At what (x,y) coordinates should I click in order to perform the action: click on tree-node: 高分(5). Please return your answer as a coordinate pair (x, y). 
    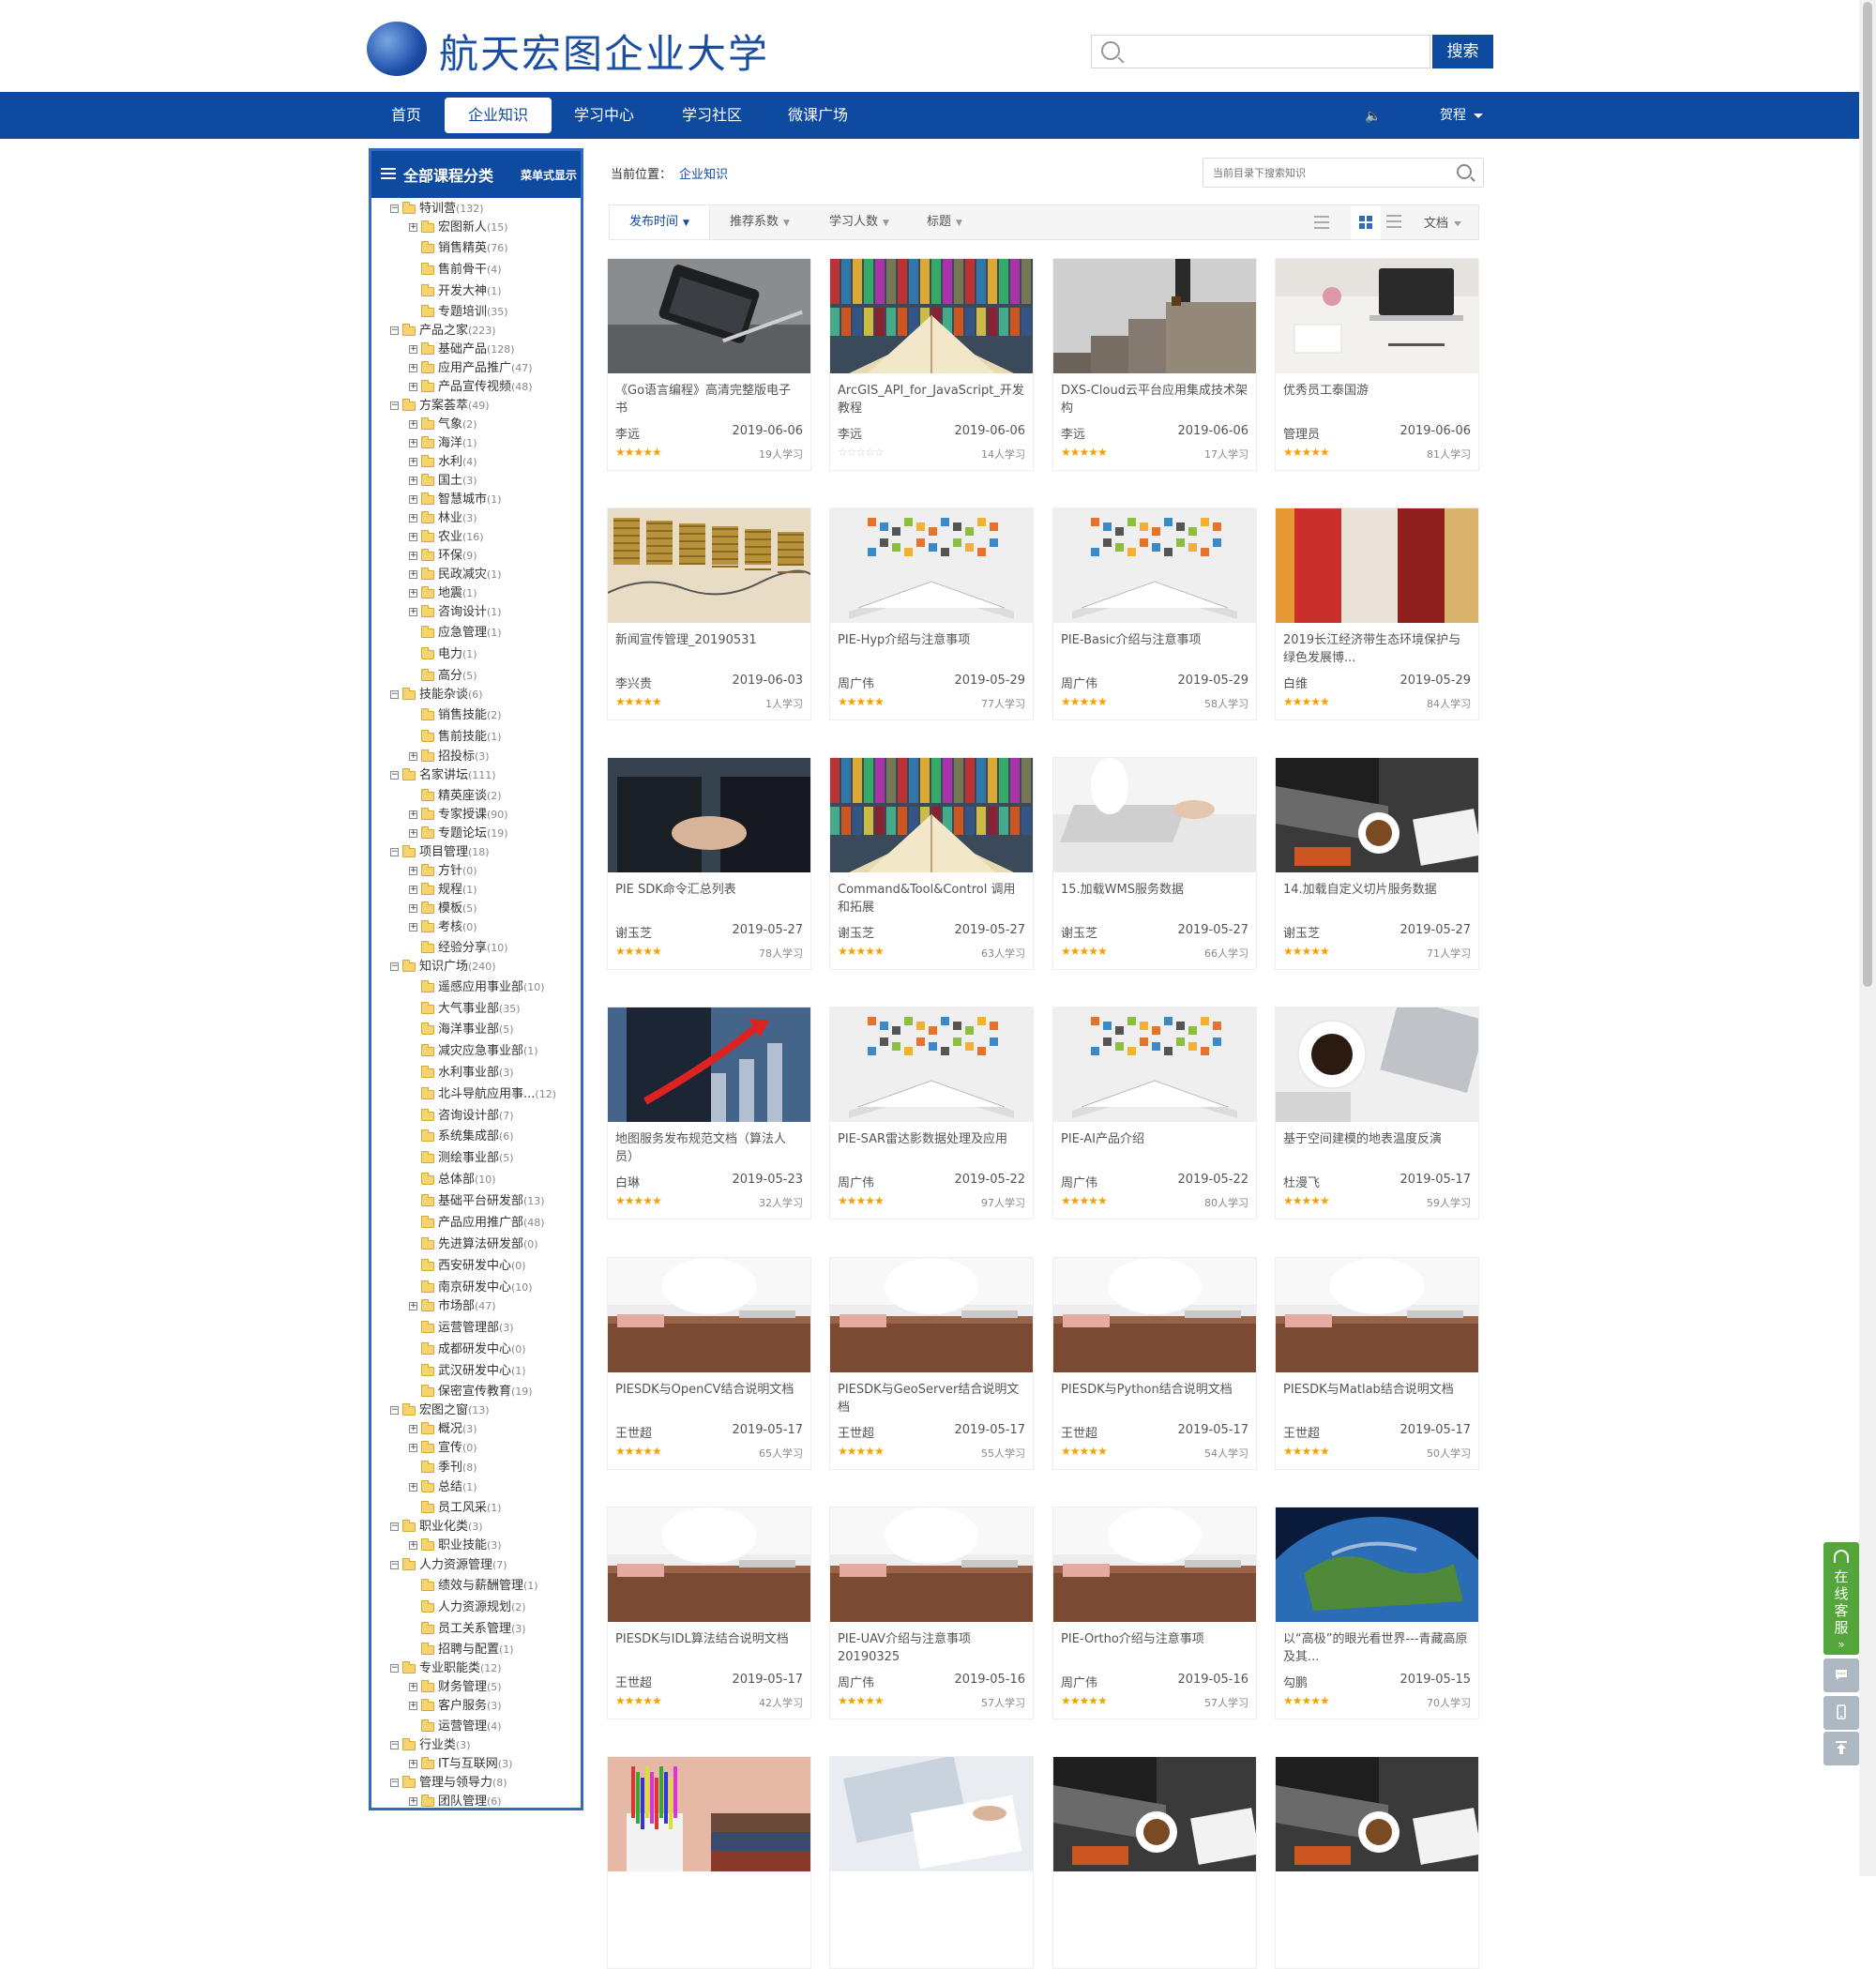
    Looking at the image, I should click on (443, 676).